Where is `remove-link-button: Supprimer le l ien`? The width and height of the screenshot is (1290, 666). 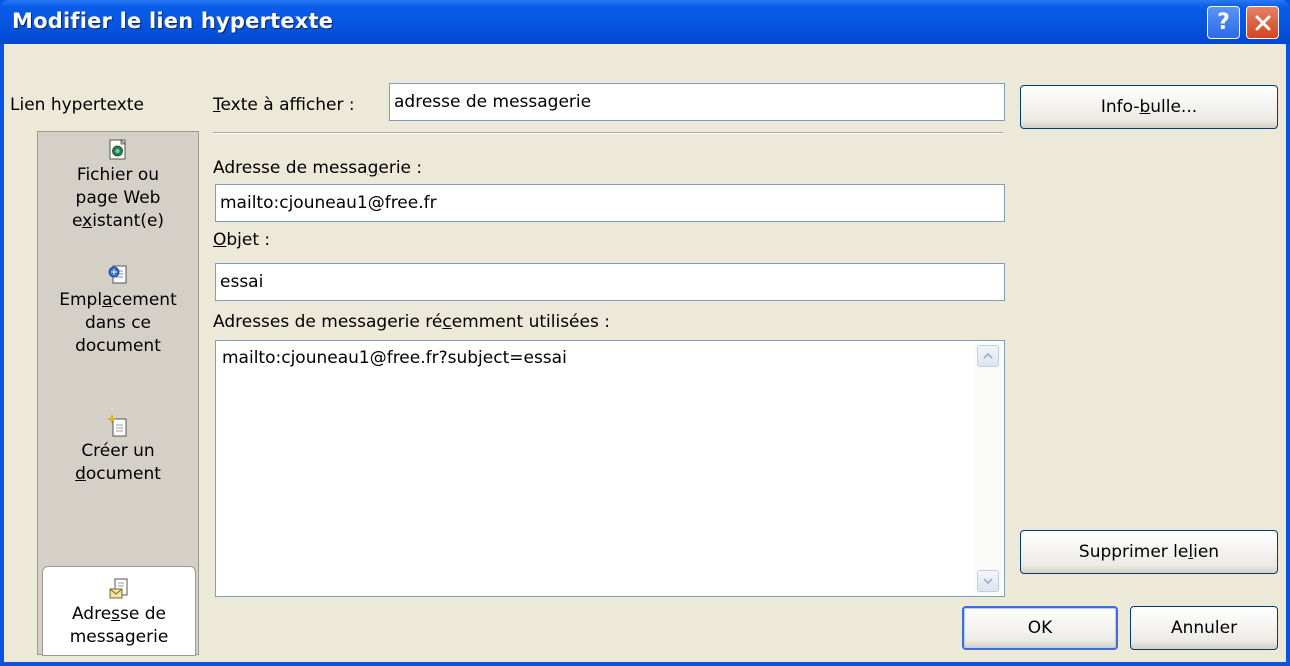 remove-link-button: Supprimer le l ien is located at coordinates (1149, 552).